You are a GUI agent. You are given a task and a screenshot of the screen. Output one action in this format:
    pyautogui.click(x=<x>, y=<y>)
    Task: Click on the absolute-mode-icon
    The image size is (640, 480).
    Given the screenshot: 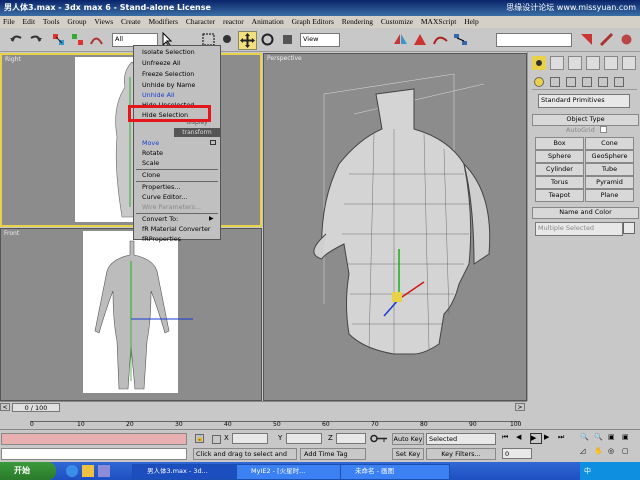 What is the action you would take?
    pyautogui.click(x=216, y=439)
    